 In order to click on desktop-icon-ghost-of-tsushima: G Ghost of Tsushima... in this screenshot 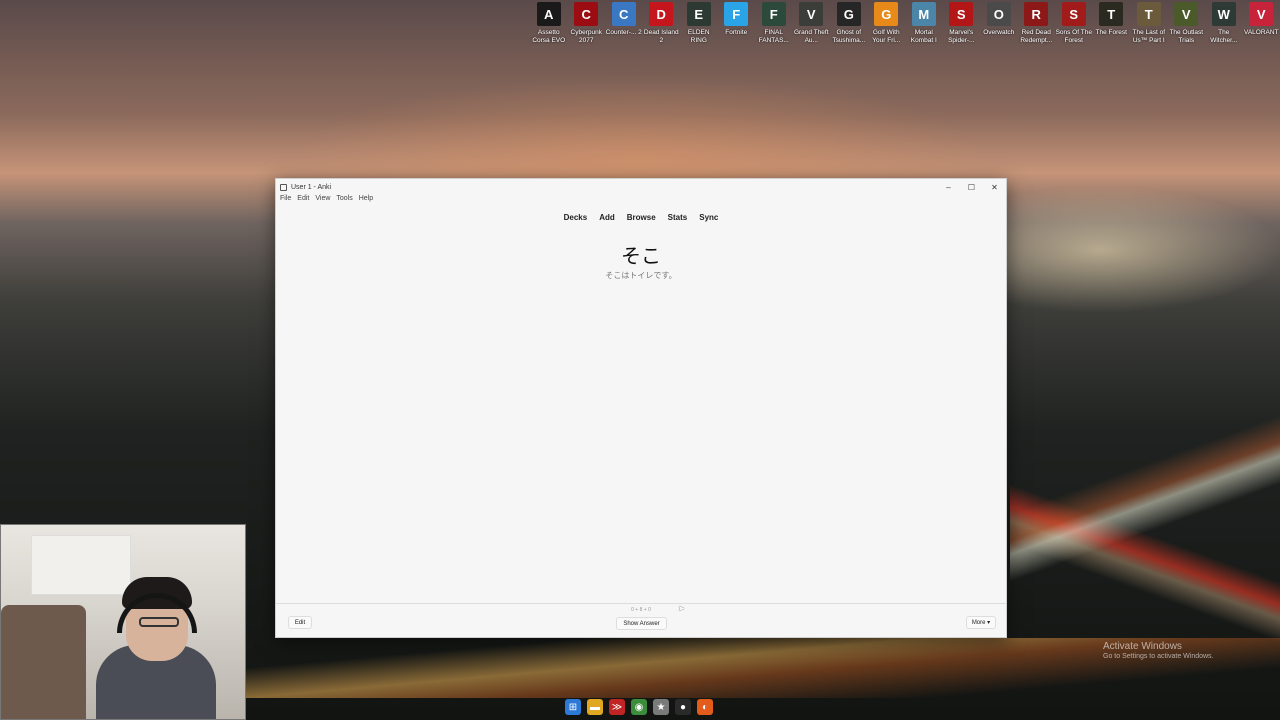, I will do `click(849, 24)`.